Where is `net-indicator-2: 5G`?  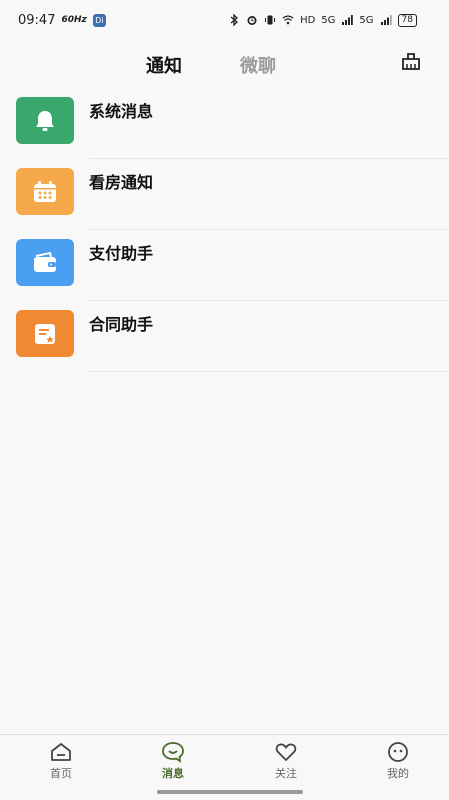
net-indicator-2: 5G is located at coordinates (366, 20).